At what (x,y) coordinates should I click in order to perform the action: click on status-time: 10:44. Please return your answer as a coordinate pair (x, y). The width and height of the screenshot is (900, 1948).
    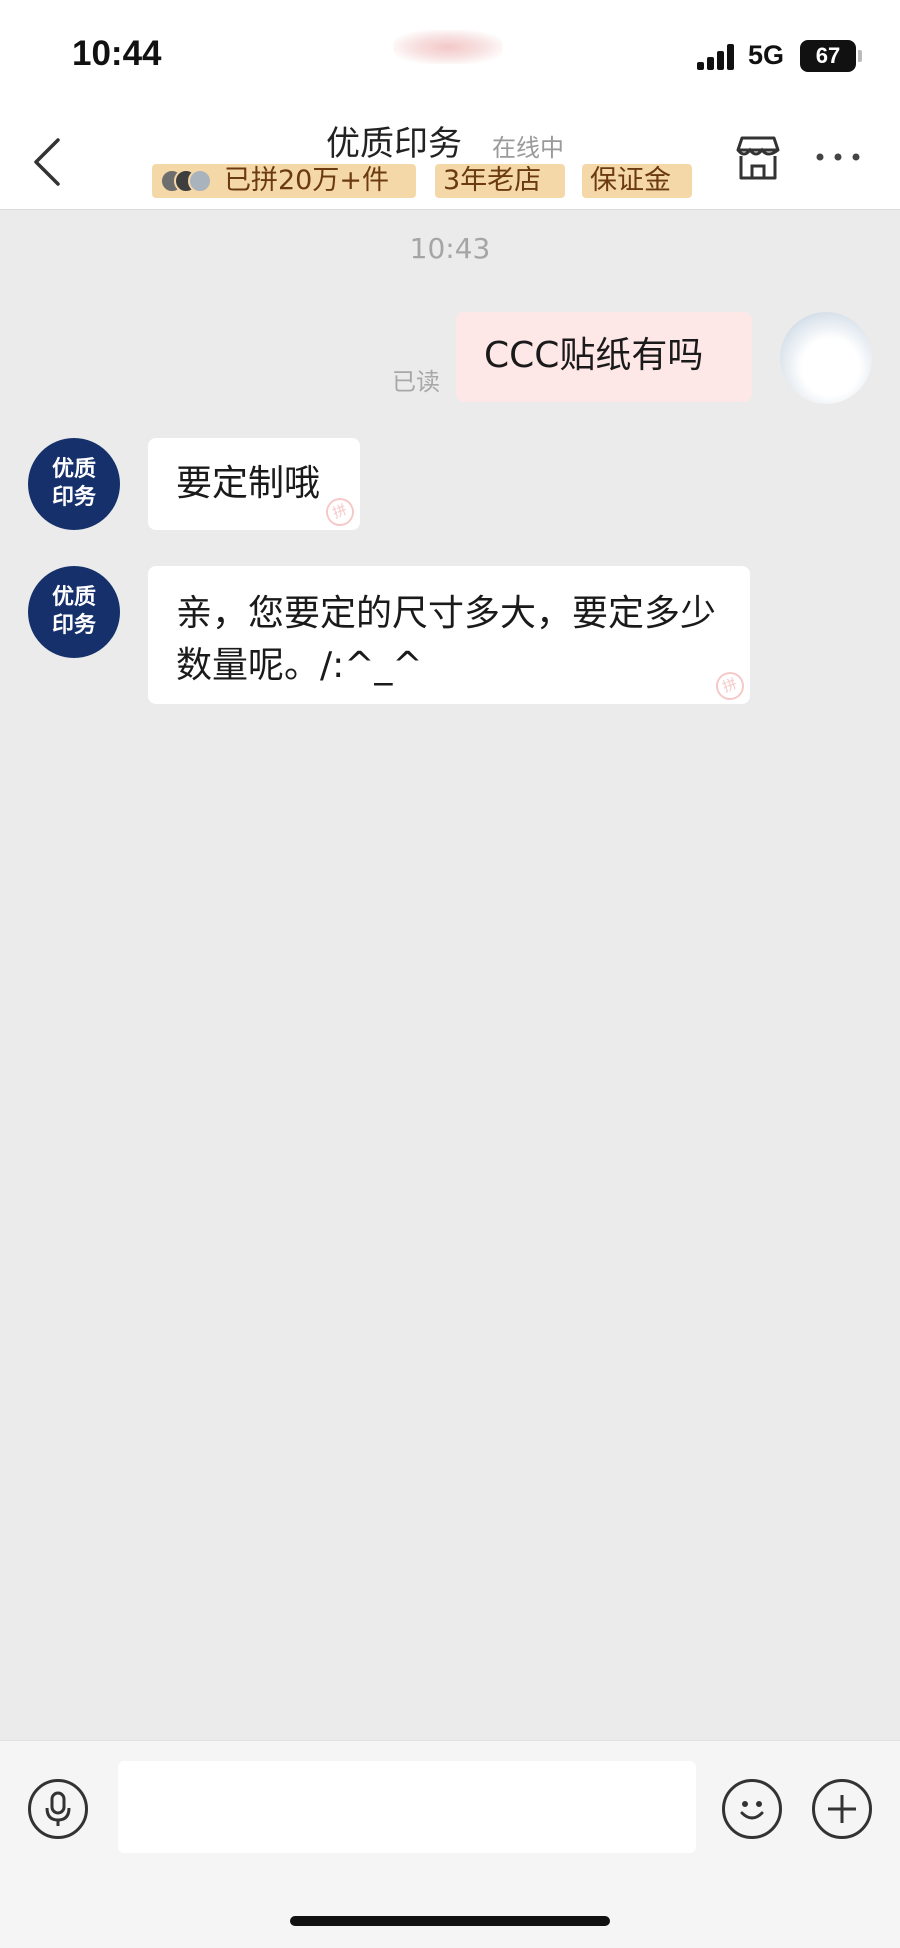
    Looking at the image, I should click on (117, 53).